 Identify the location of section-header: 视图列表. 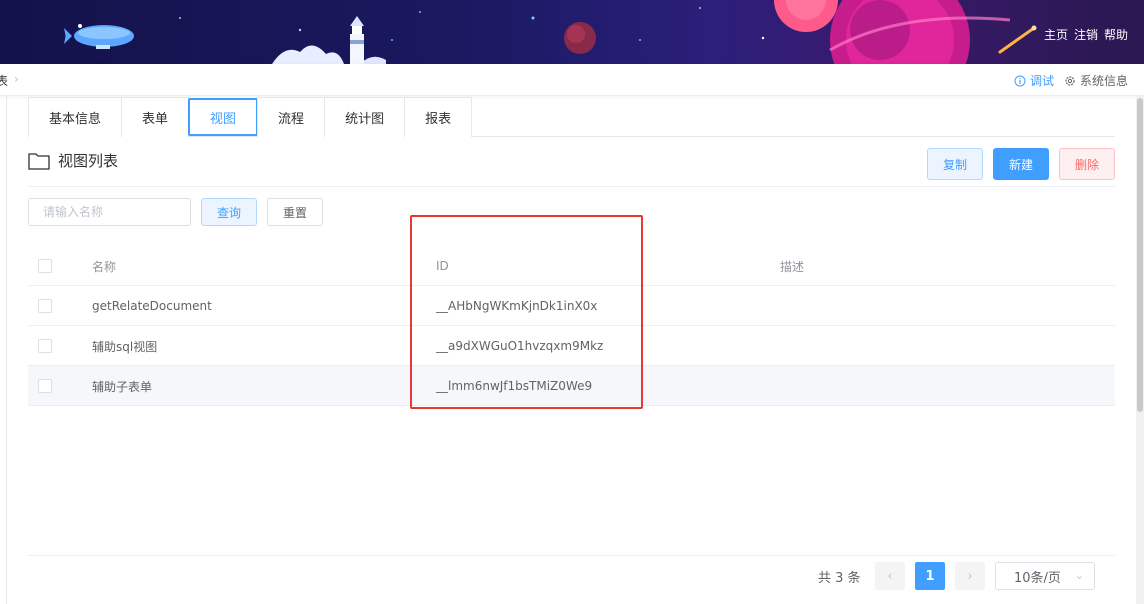
(73, 160).